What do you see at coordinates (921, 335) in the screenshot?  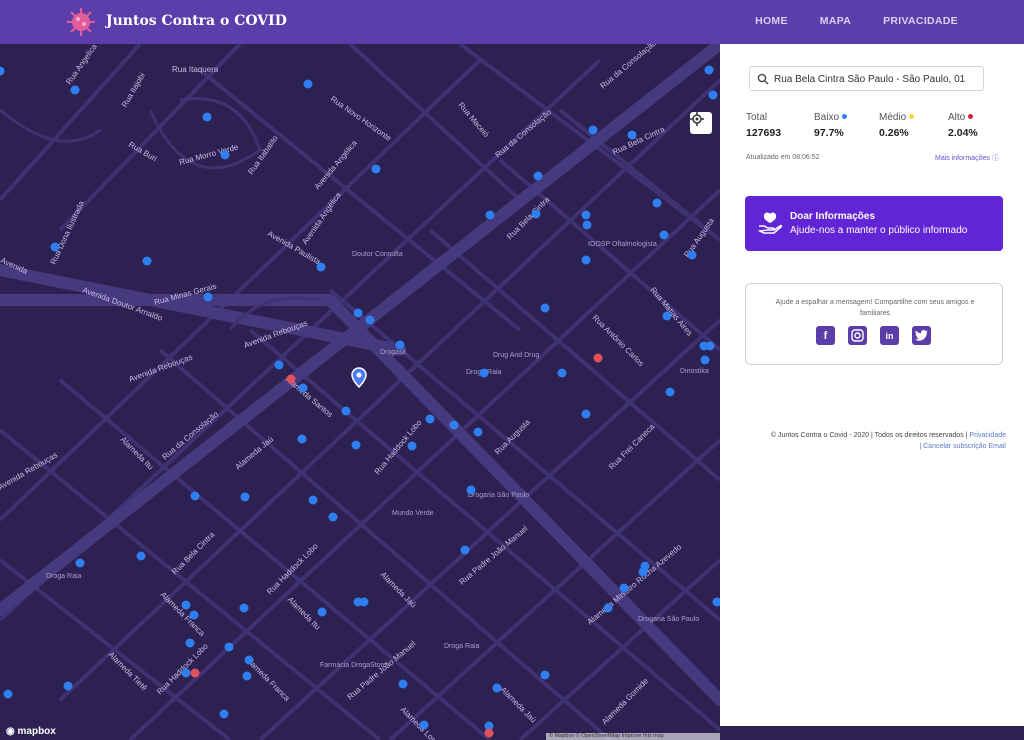 I see `twitter-icon` at bounding box center [921, 335].